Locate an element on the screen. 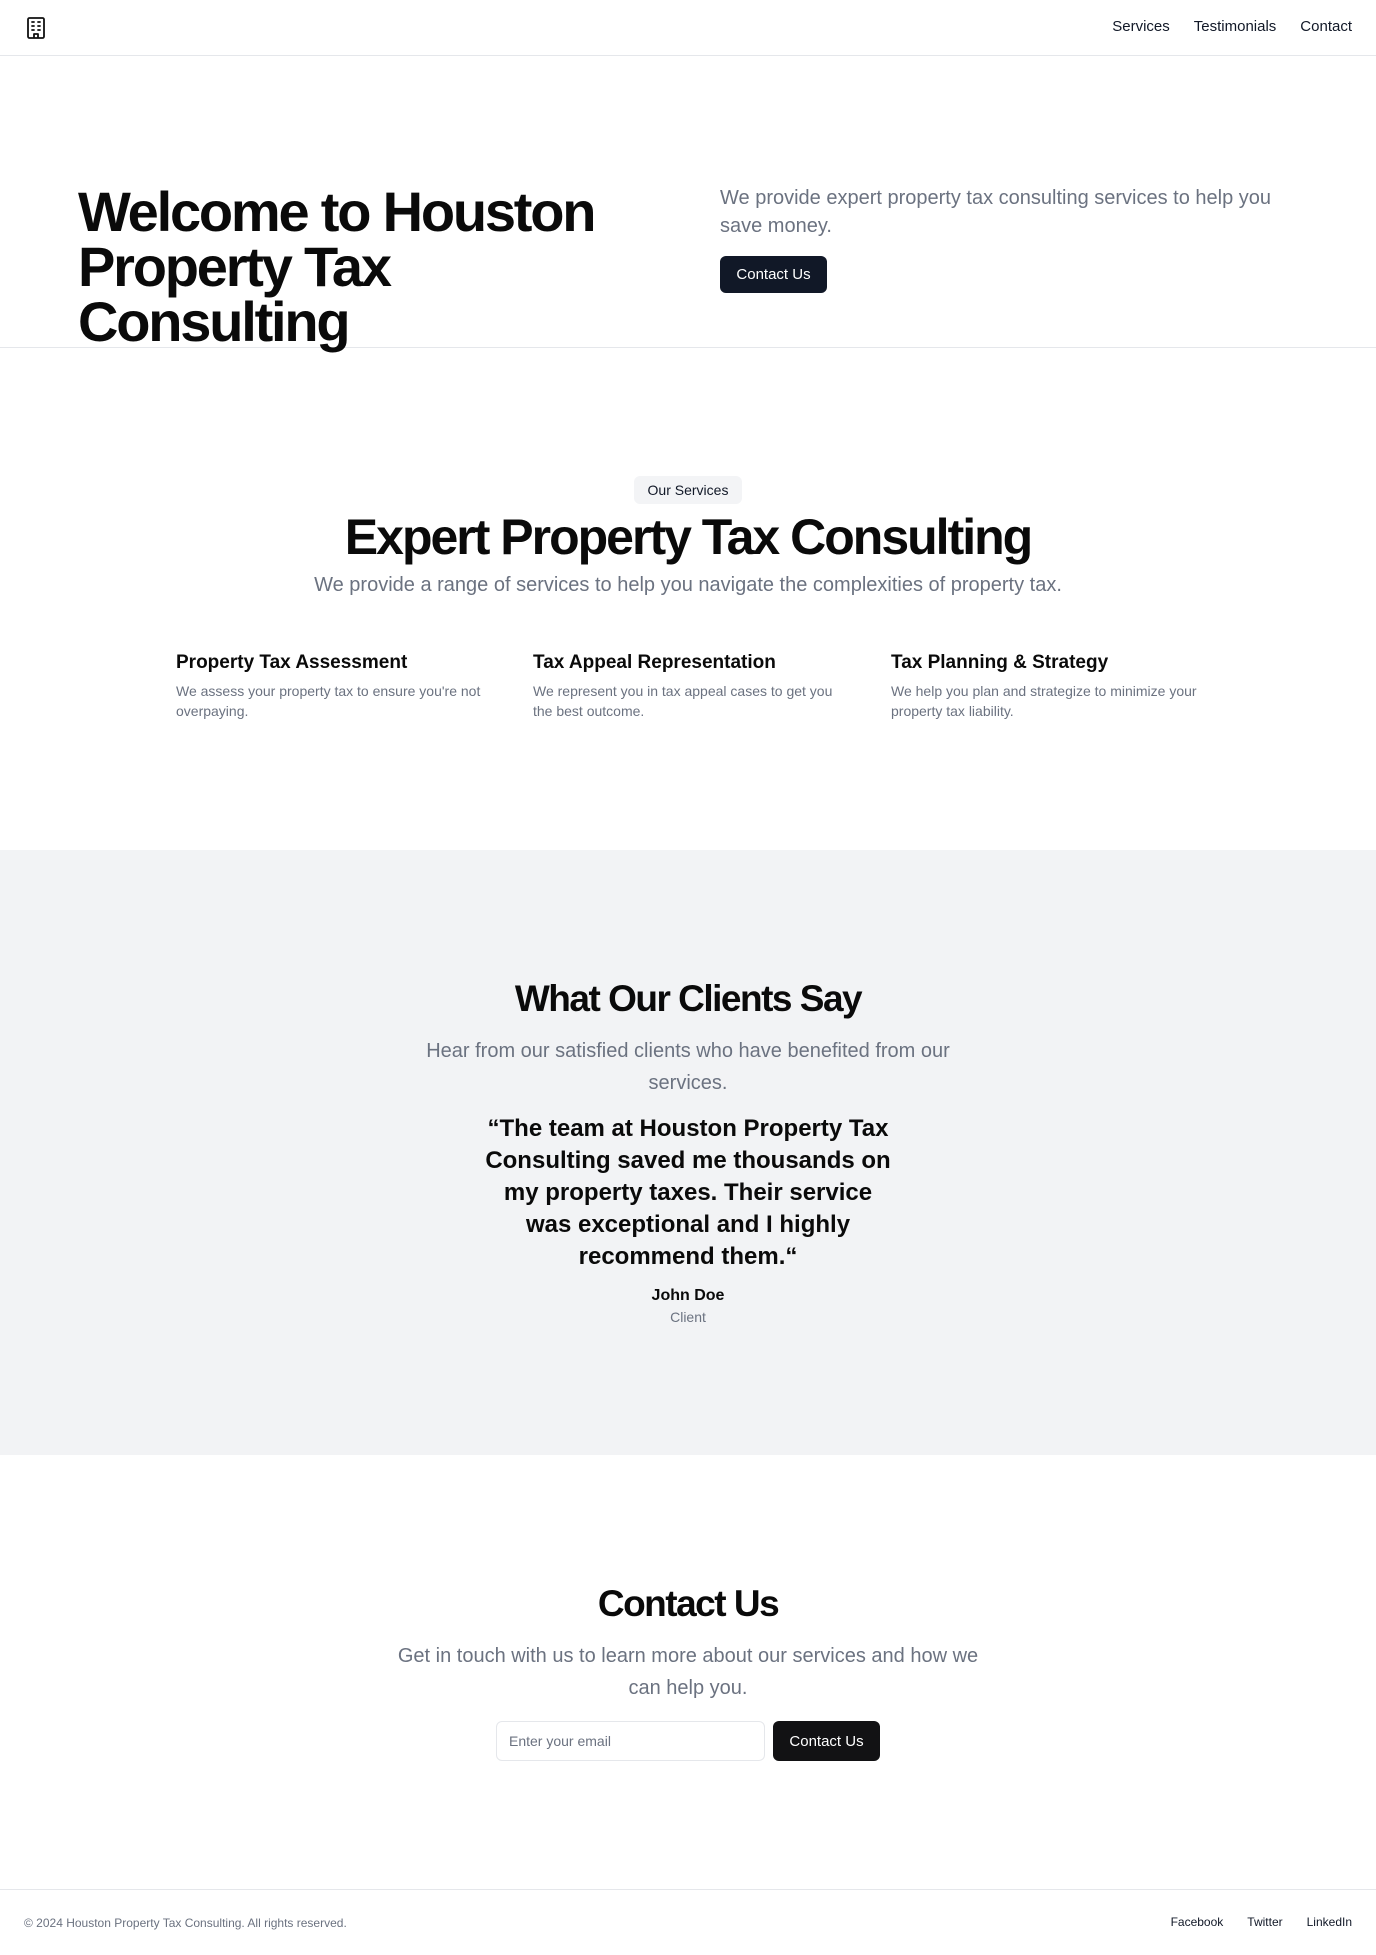  main-nav: Services Testimonials Contact is located at coordinates (1232, 26).